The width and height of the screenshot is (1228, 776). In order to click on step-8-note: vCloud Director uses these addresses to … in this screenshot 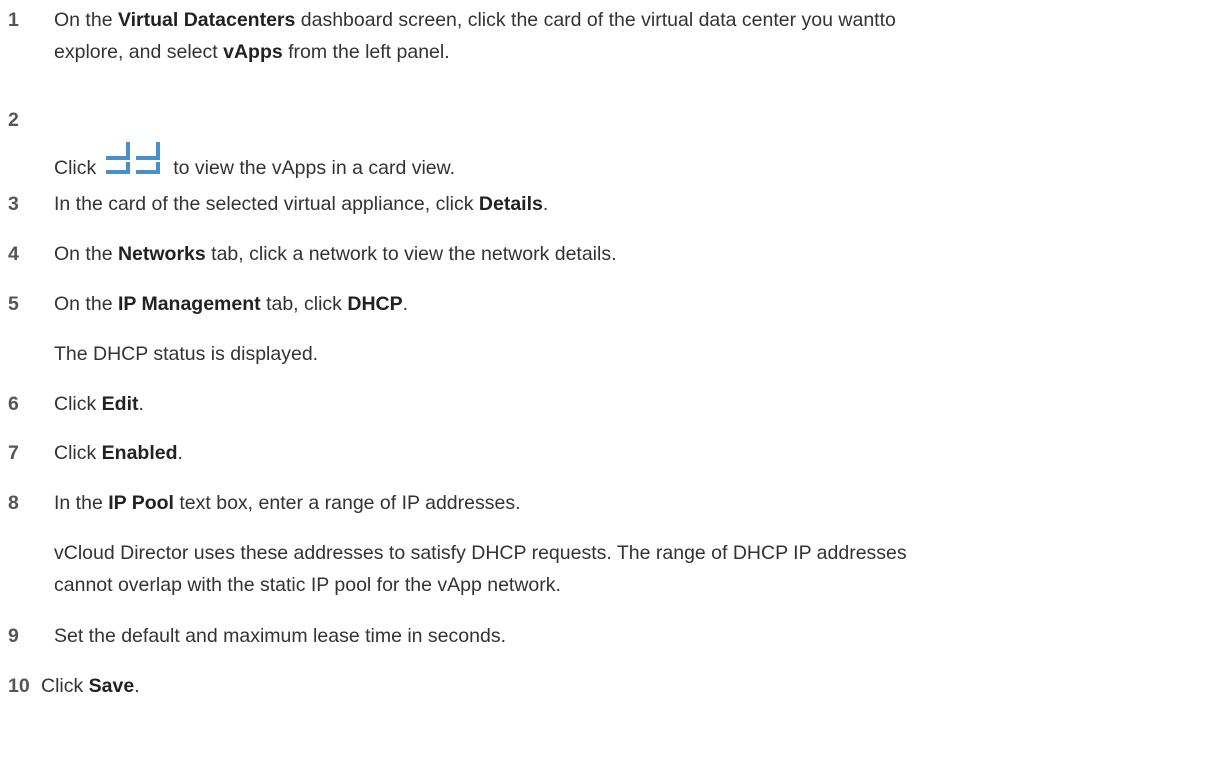, I will do `click(480, 569)`.